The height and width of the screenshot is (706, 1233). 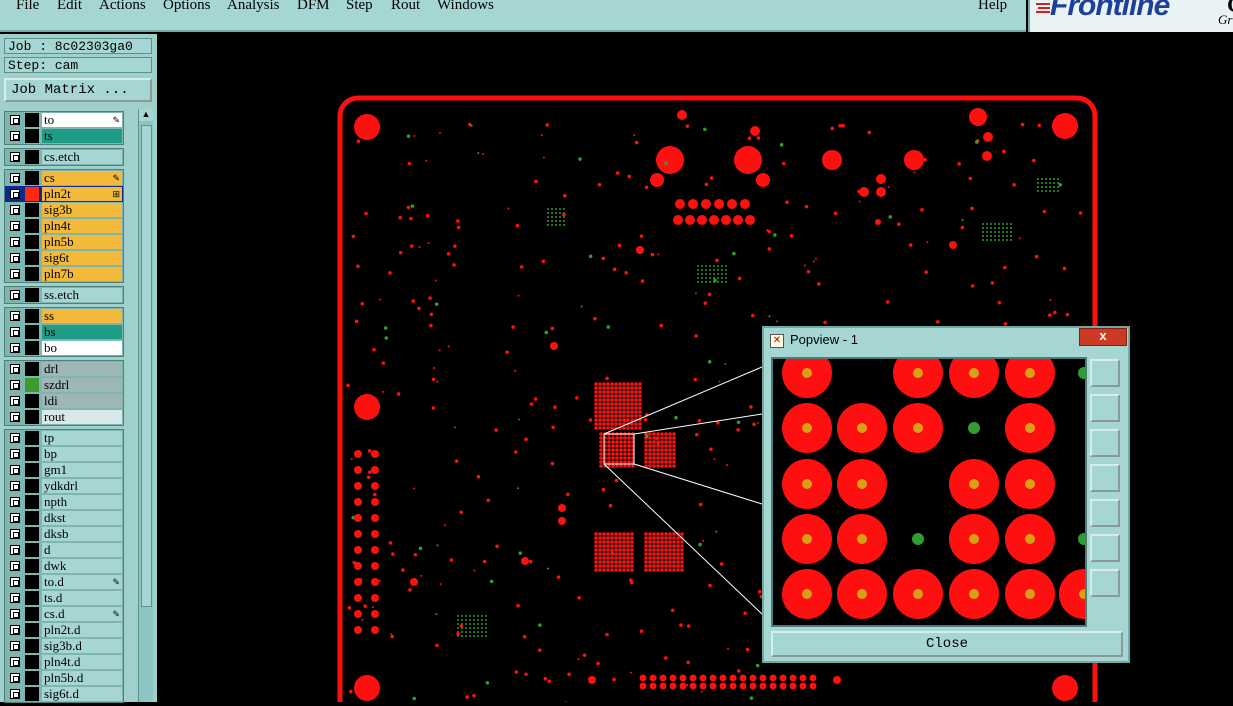 I want to click on menu-windows: Windows, so click(x=465, y=7).